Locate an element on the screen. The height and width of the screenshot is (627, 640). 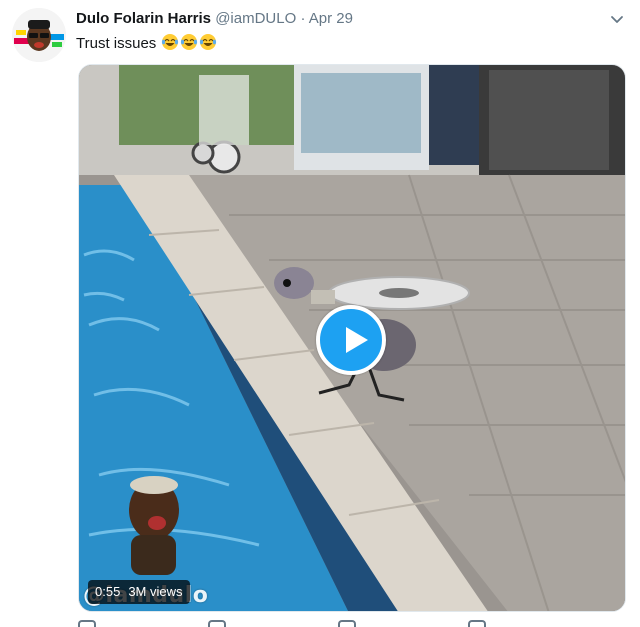
retweet-icon is located at coordinates (217, 623).